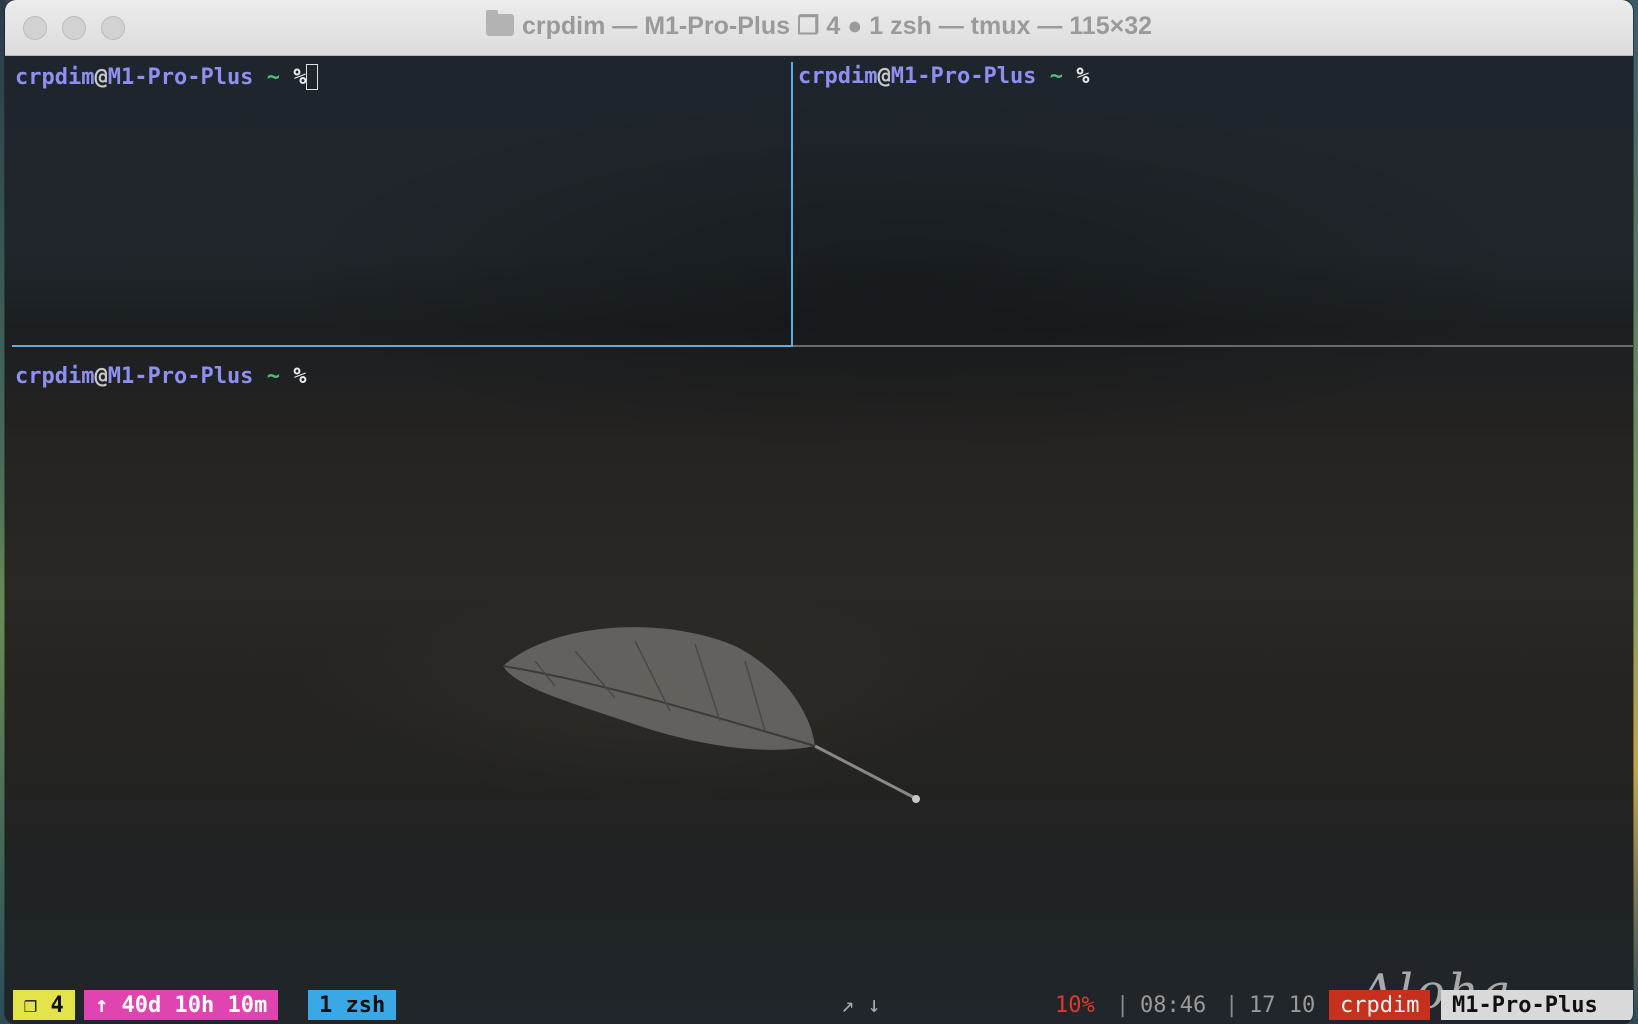  What do you see at coordinates (861, 1005) in the screenshot?
I see `network-arrows-icon: ↗ ↓` at bounding box center [861, 1005].